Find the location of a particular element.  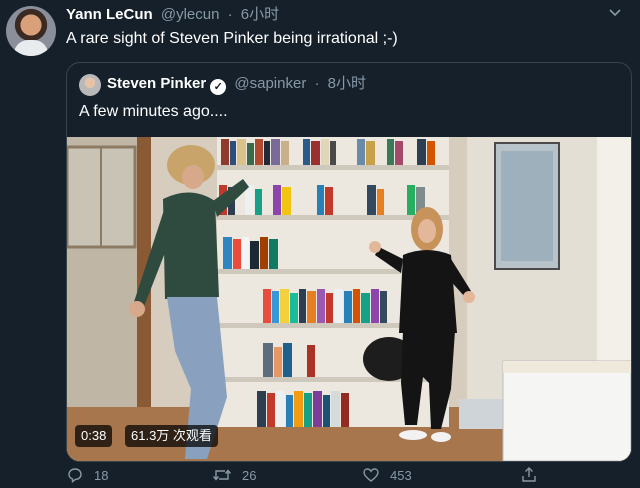

tweet-header: Yann LeCun @ylecun · 6小时 is located at coordinates (172, 15).